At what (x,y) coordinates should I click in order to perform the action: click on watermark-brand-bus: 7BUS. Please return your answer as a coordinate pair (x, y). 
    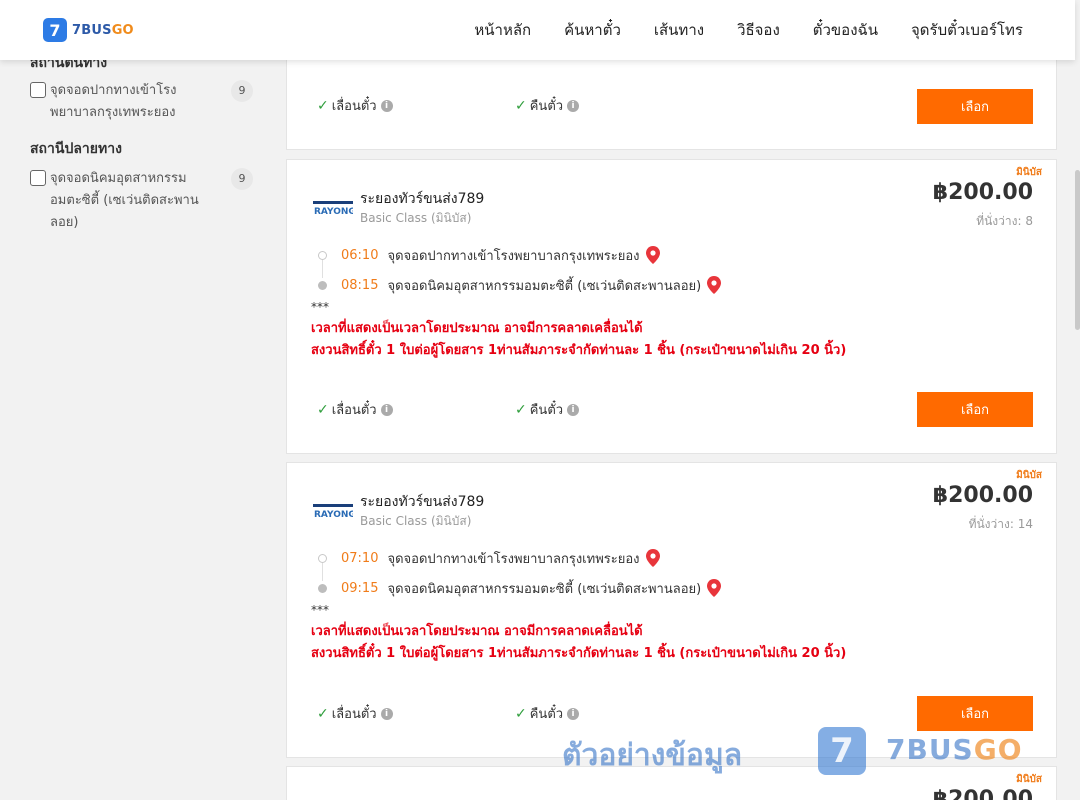
    Looking at the image, I should click on (930, 749).